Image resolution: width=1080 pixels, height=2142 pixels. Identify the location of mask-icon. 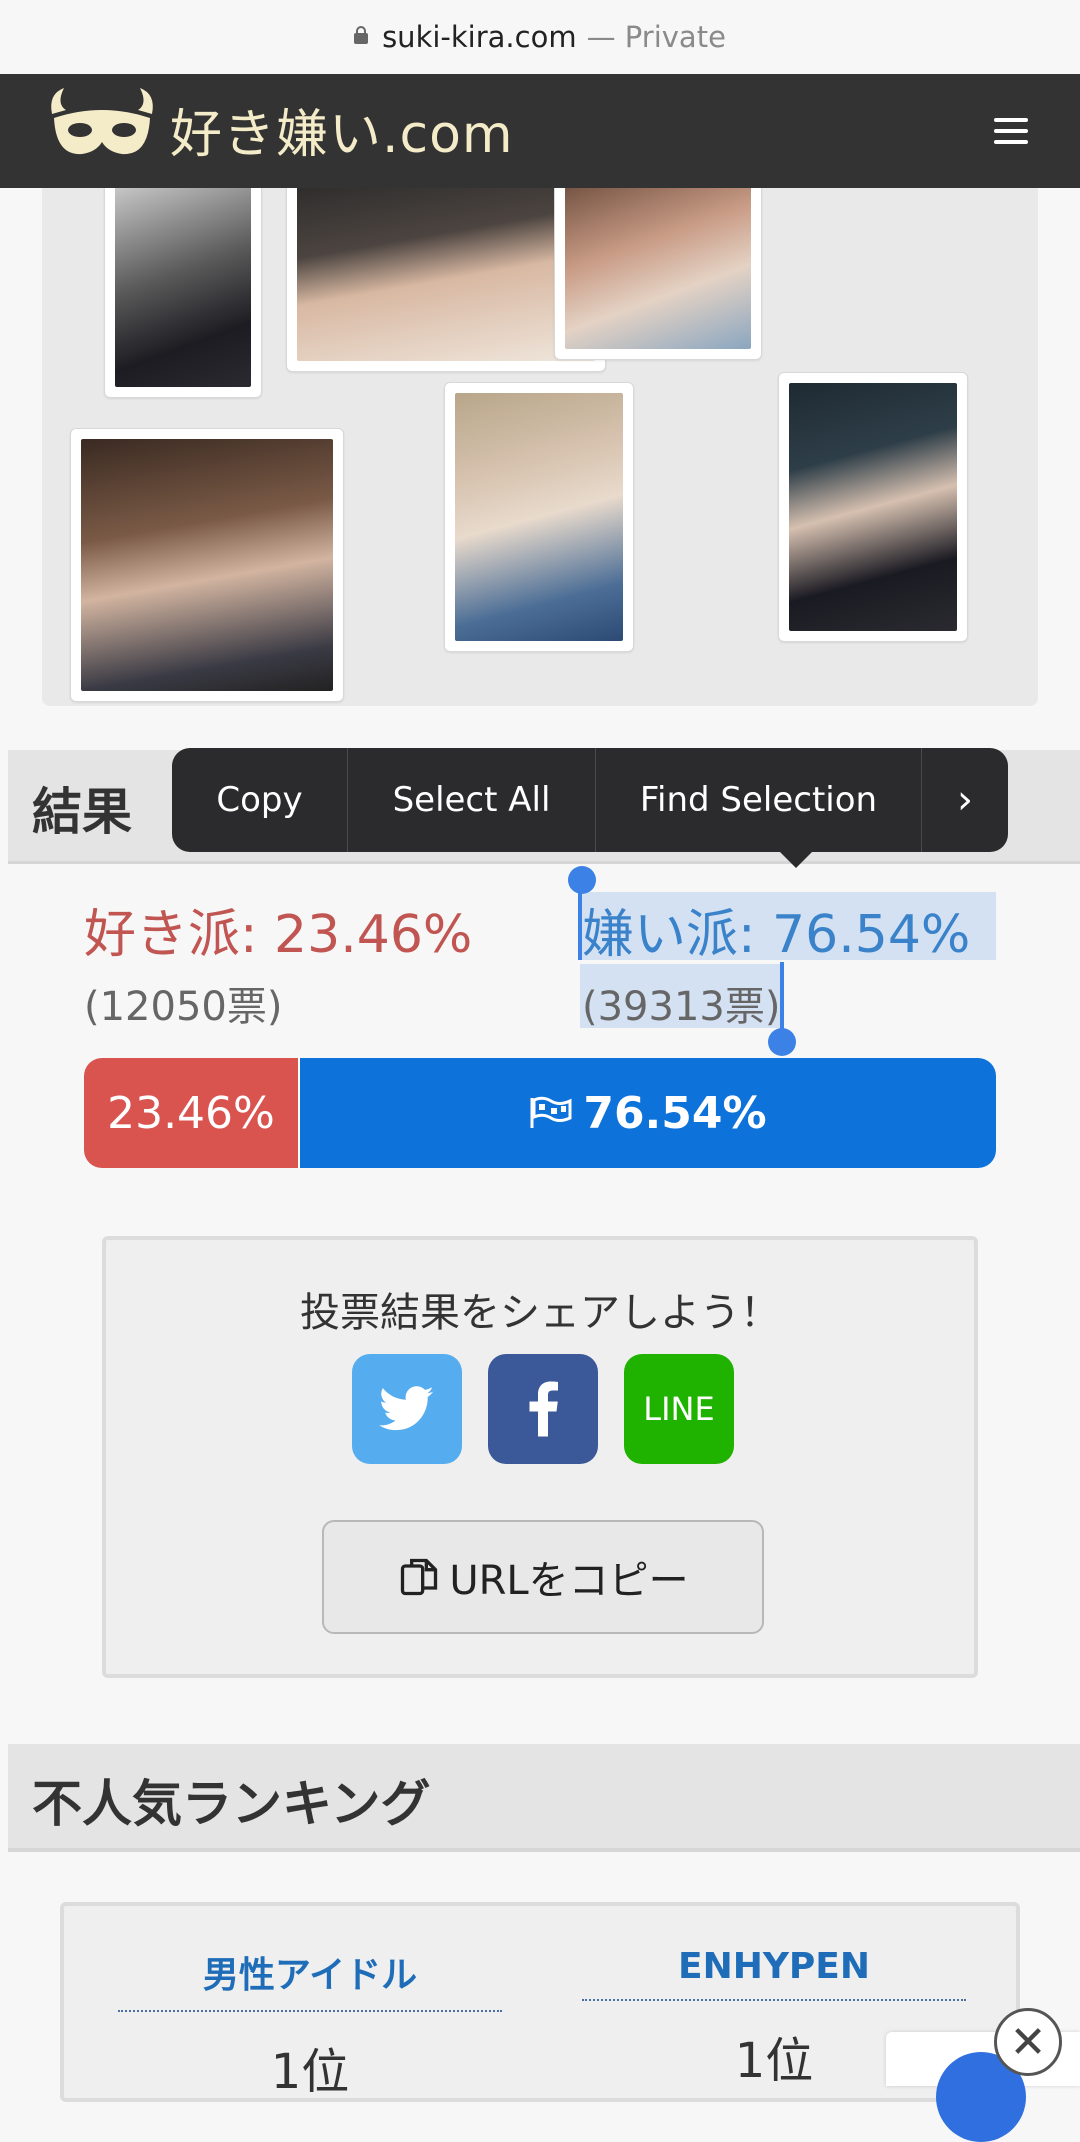
(102, 121).